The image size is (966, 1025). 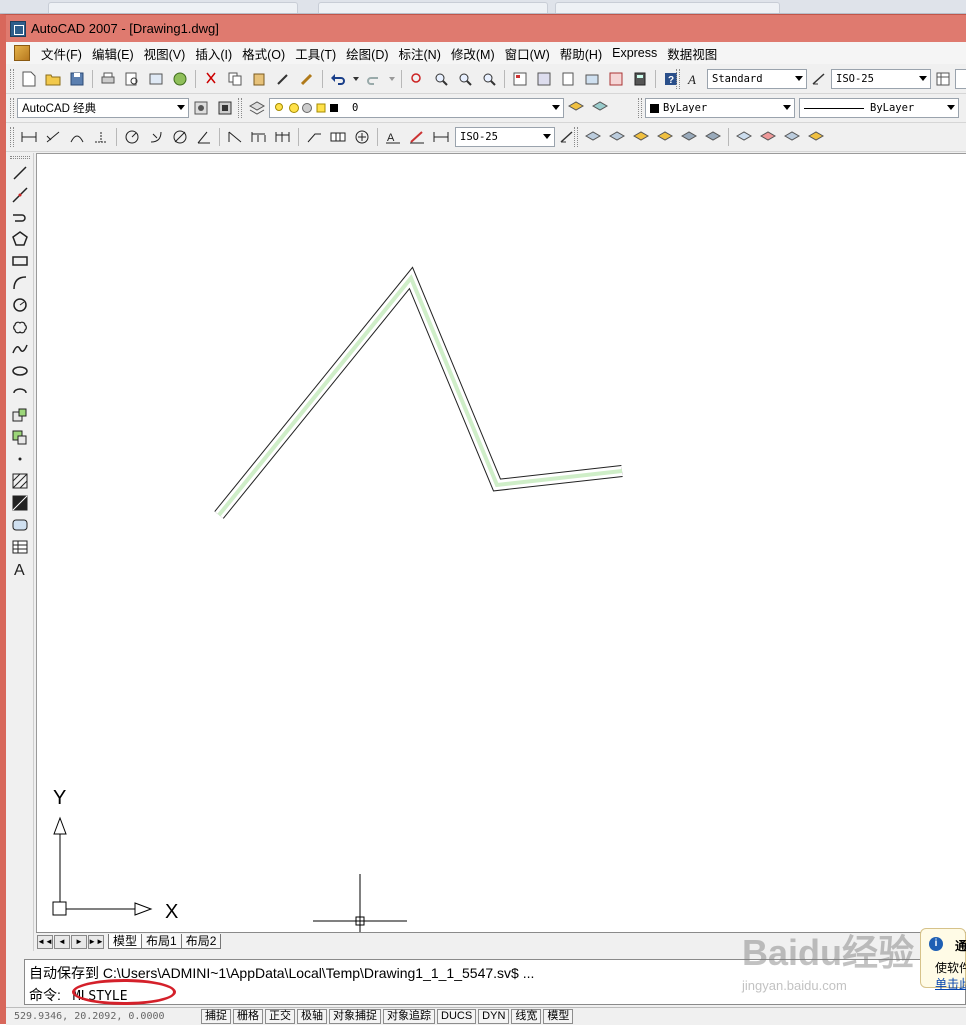 I want to click on arc-icon, so click(x=20, y=283).